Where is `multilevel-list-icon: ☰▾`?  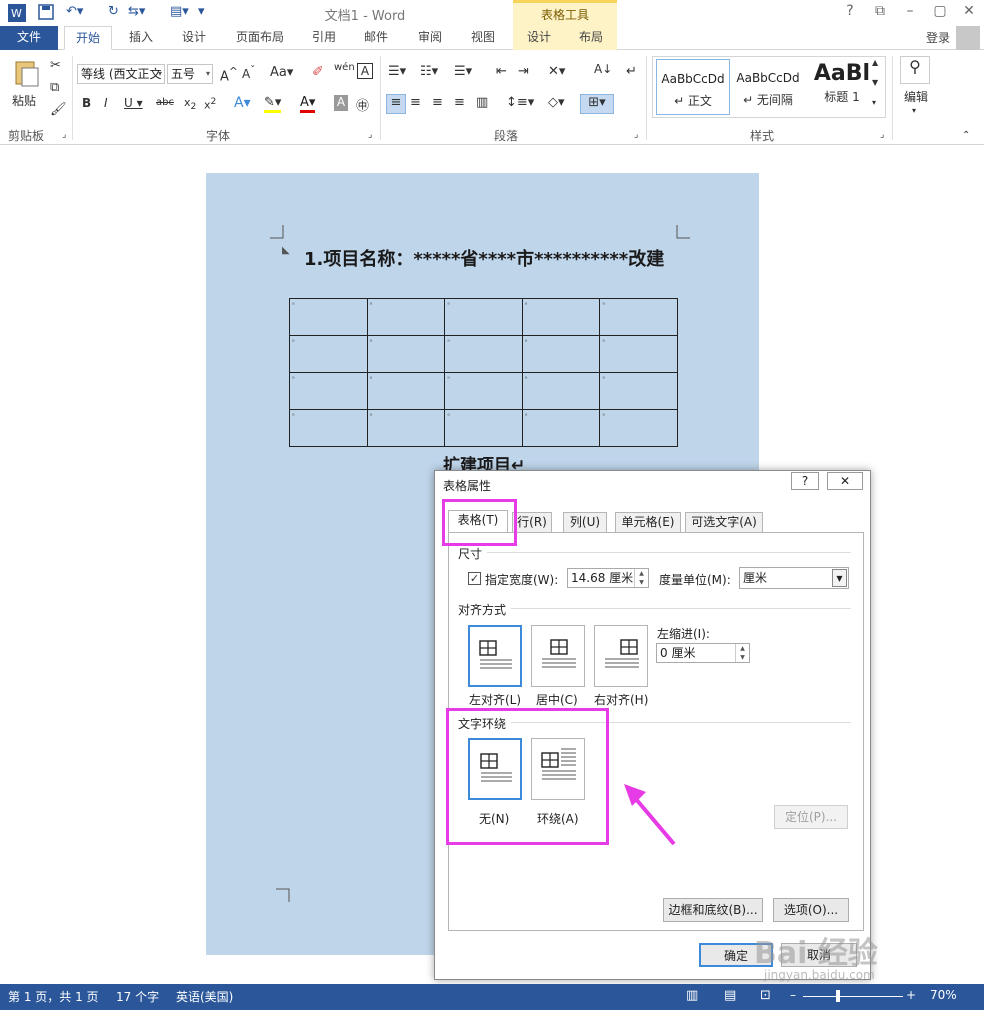 multilevel-list-icon: ☰▾ is located at coordinates (463, 71).